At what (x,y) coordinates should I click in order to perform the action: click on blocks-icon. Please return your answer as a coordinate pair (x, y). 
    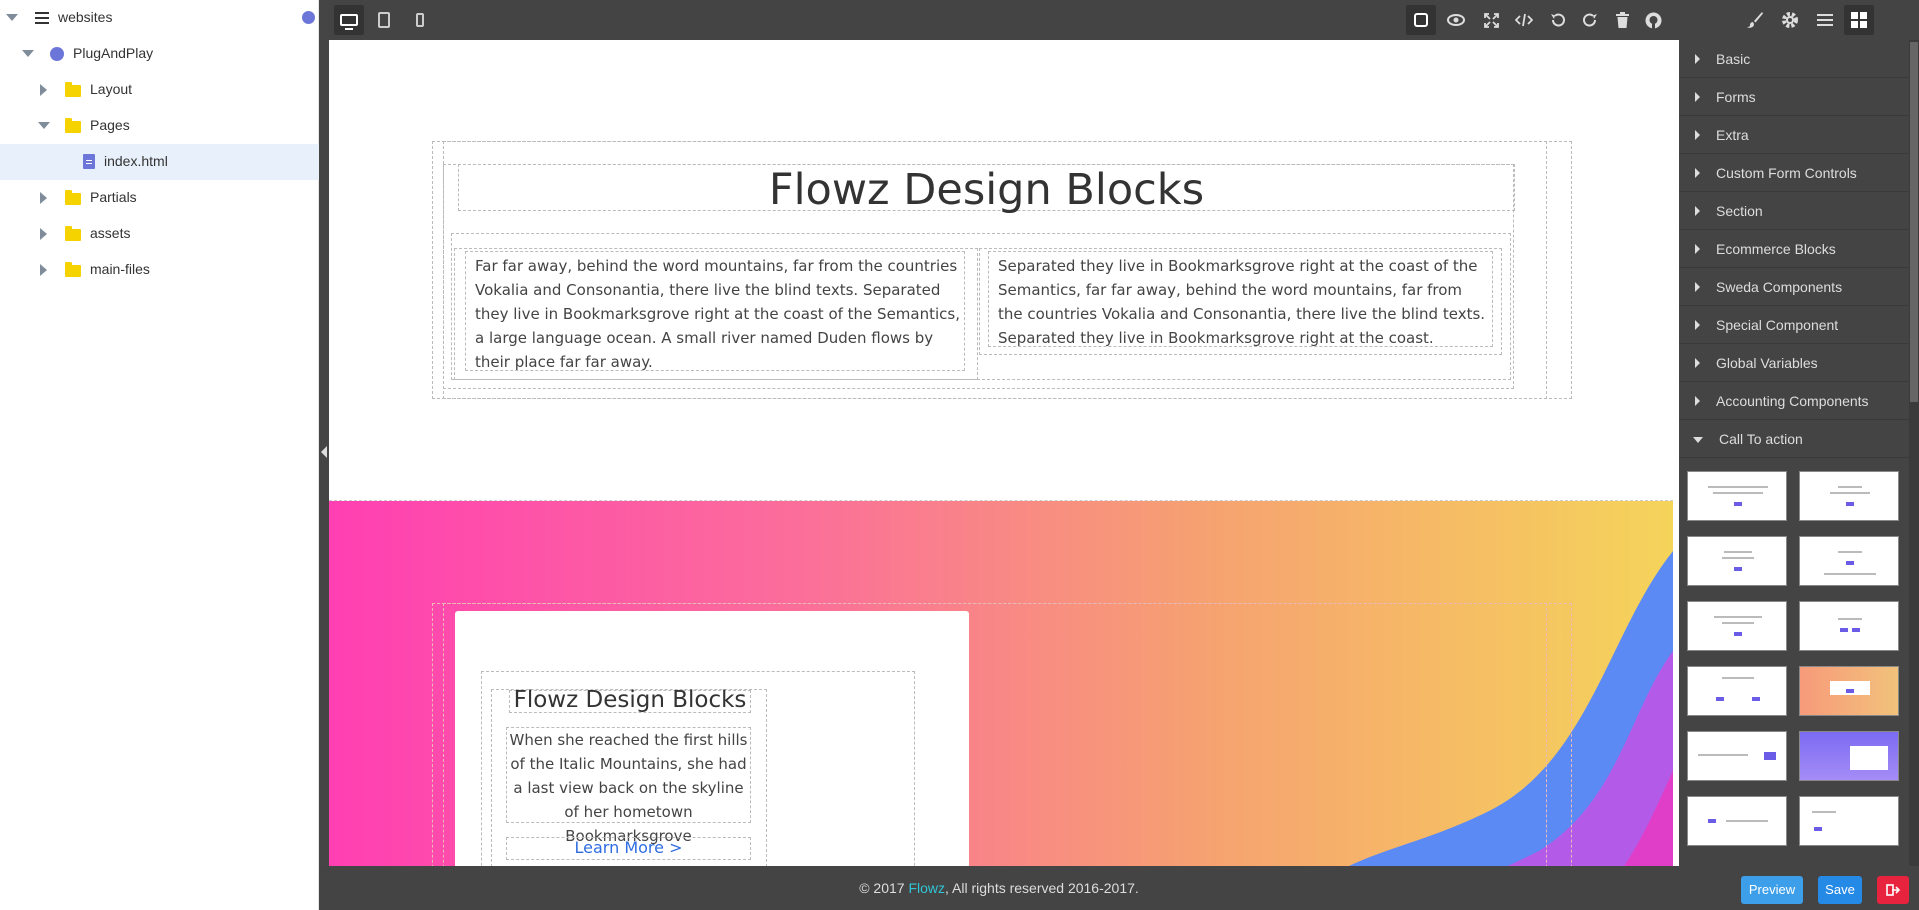
    Looking at the image, I should click on (1859, 20).